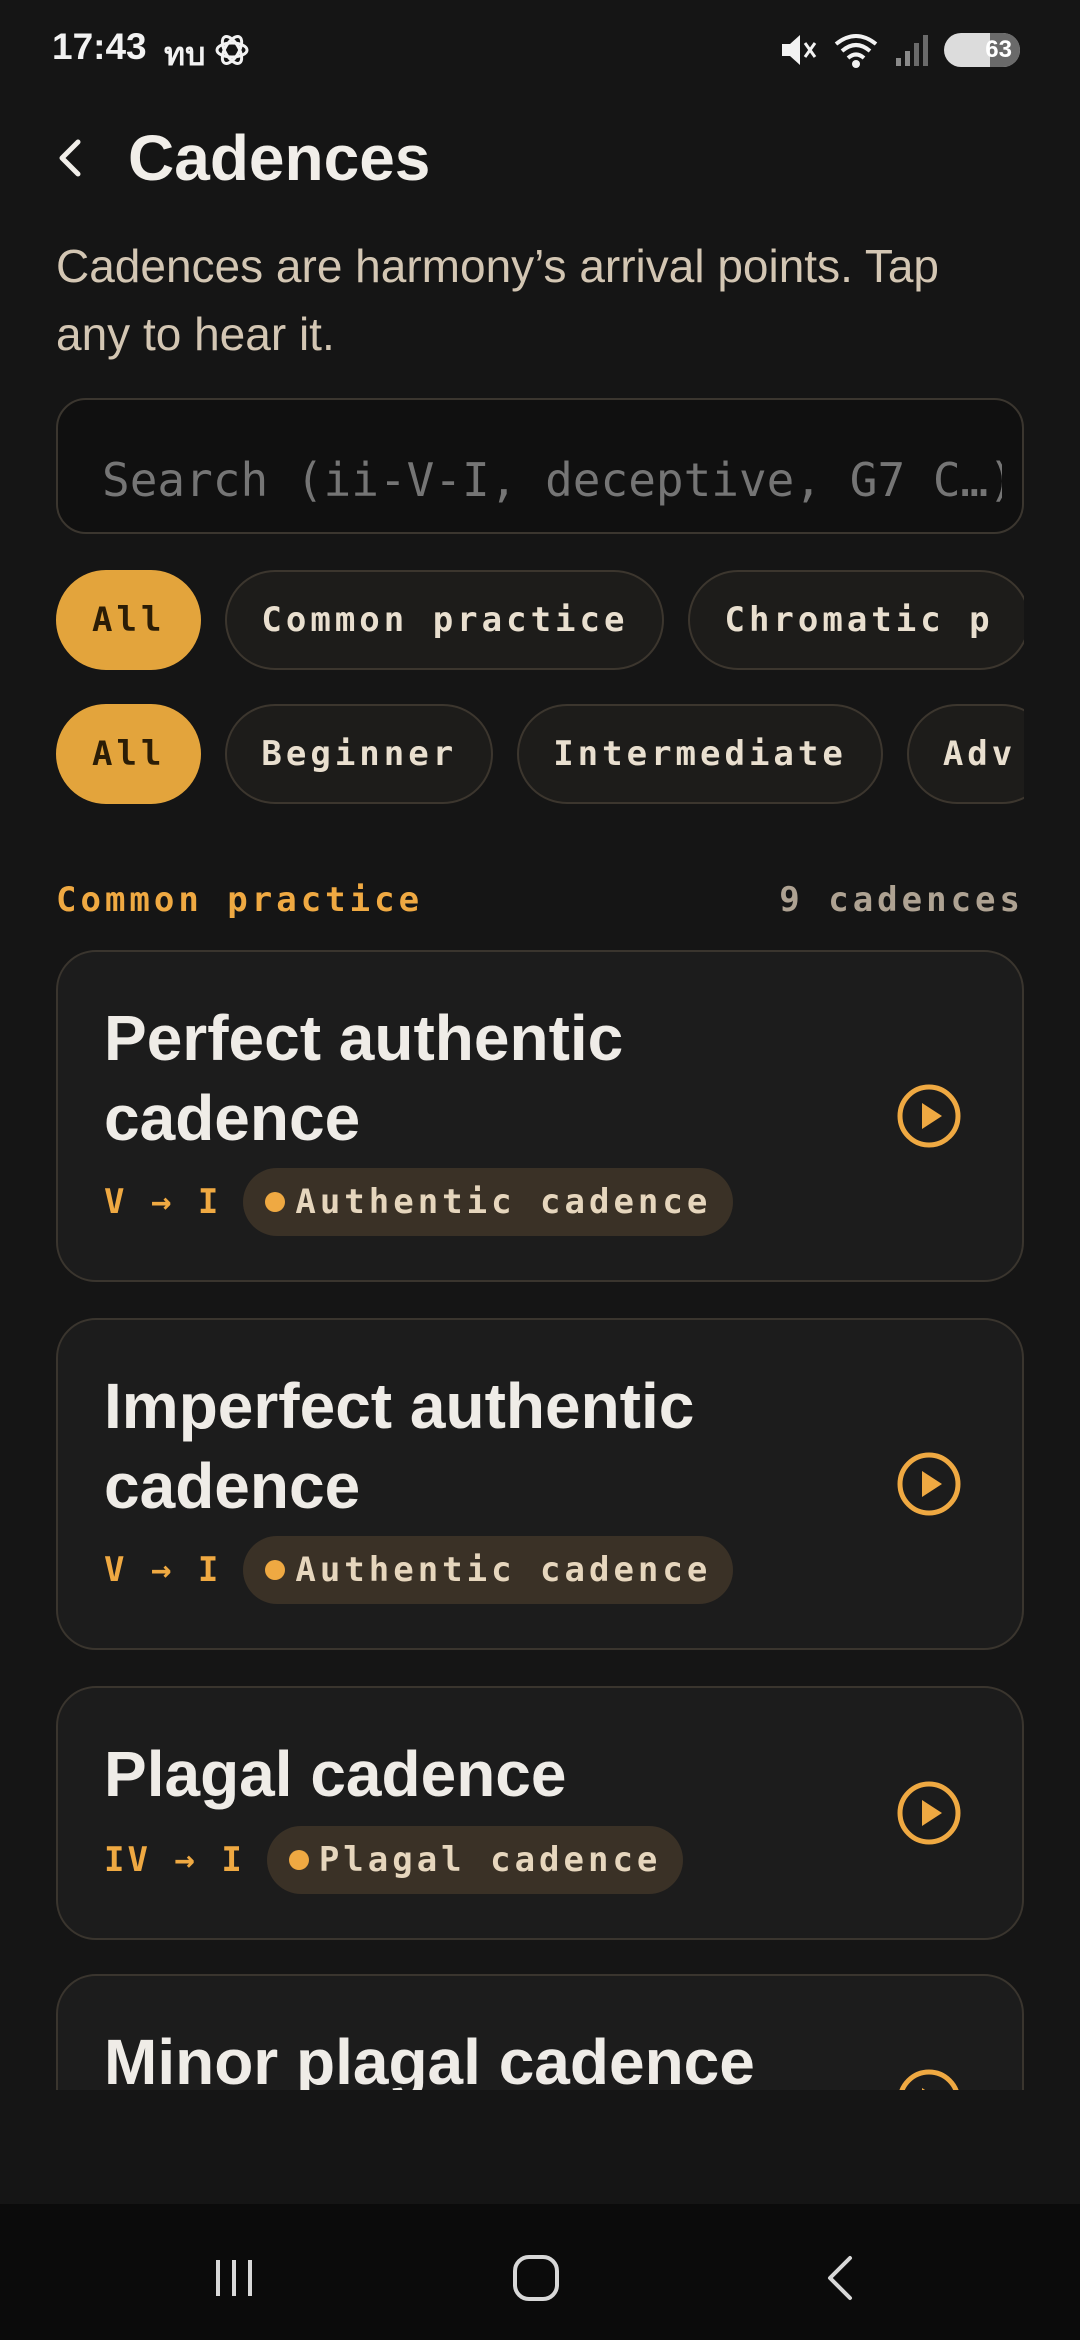 The width and height of the screenshot is (1080, 2340). I want to click on back-arrow-icon, so click(840, 2278).